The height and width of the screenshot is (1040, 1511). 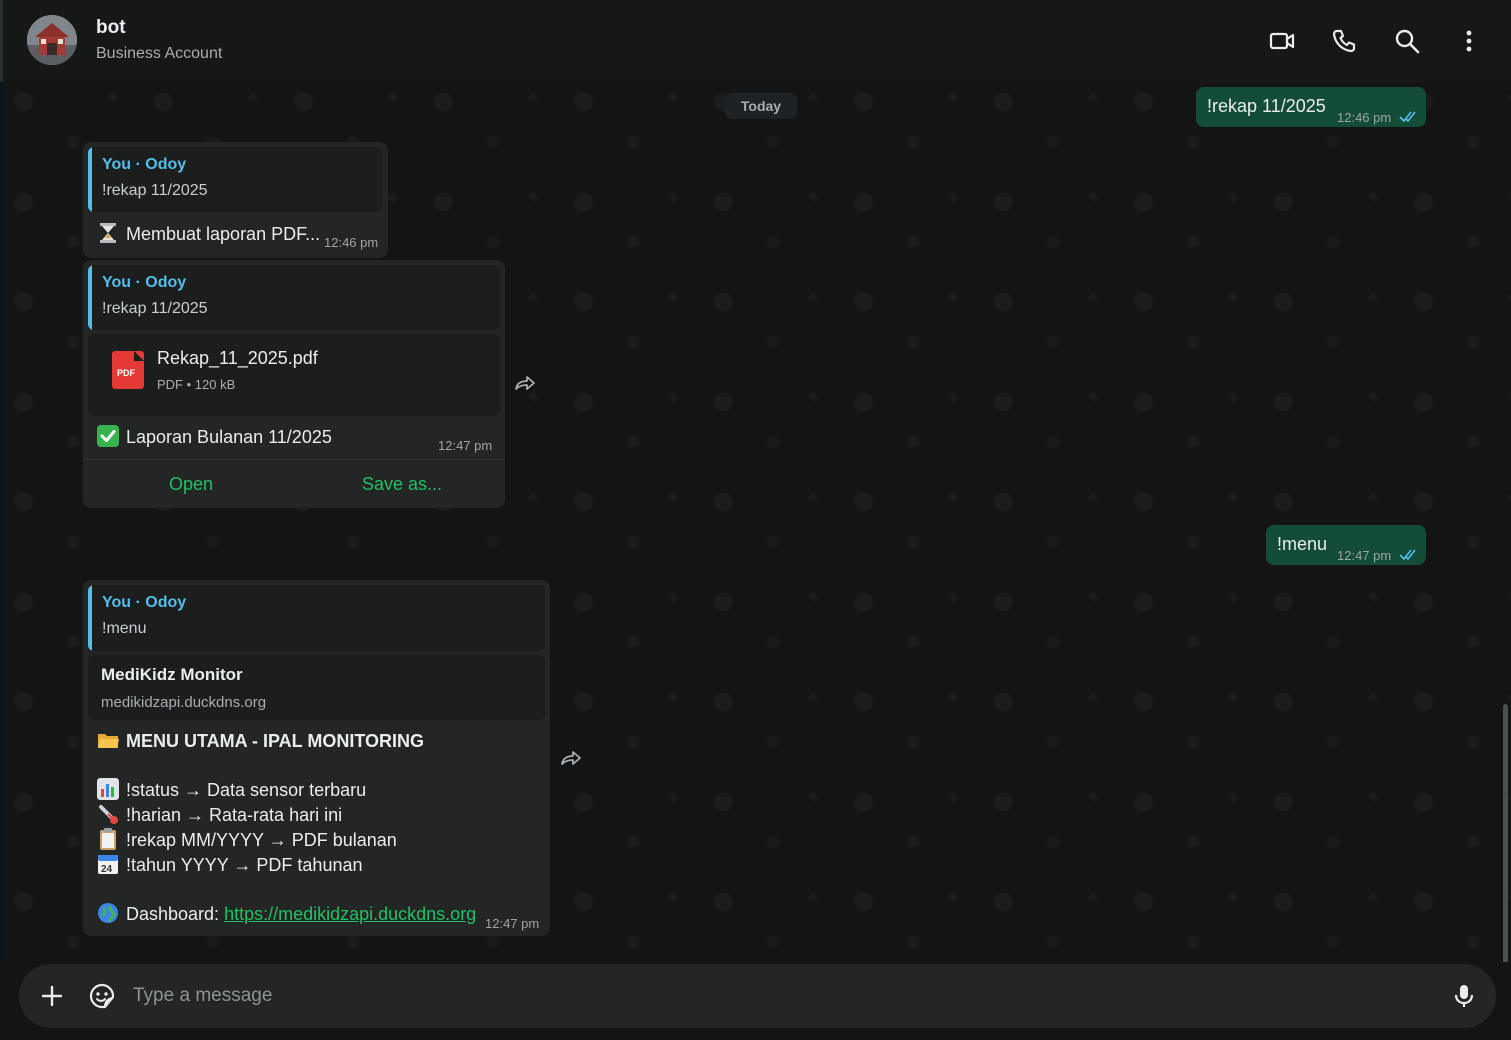 What do you see at coordinates (108, 233) in the screenshot?
I see `hourglass-icon` at bounding box center [108, 233].